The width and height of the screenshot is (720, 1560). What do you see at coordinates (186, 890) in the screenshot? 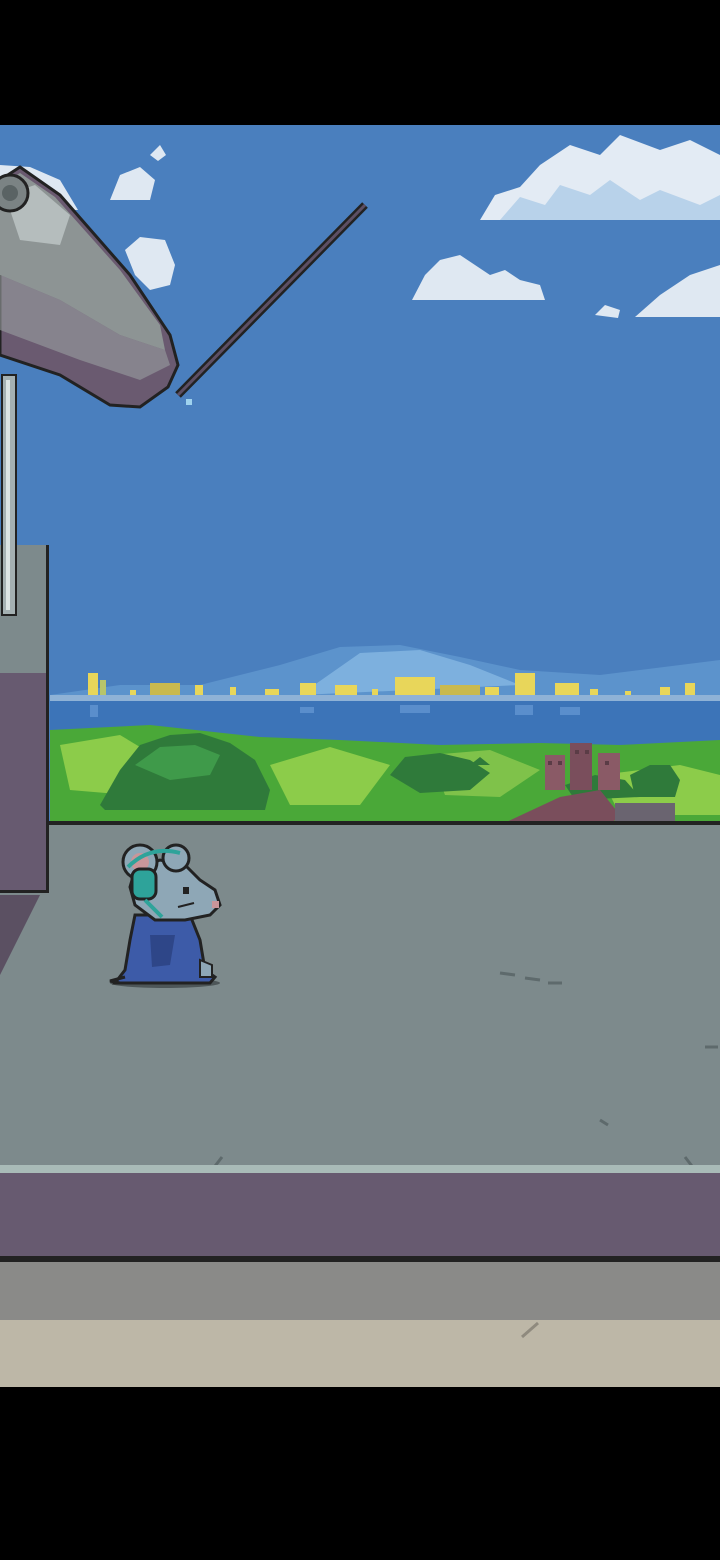
I see `mouse-eye` at bounding box center [186, 890].